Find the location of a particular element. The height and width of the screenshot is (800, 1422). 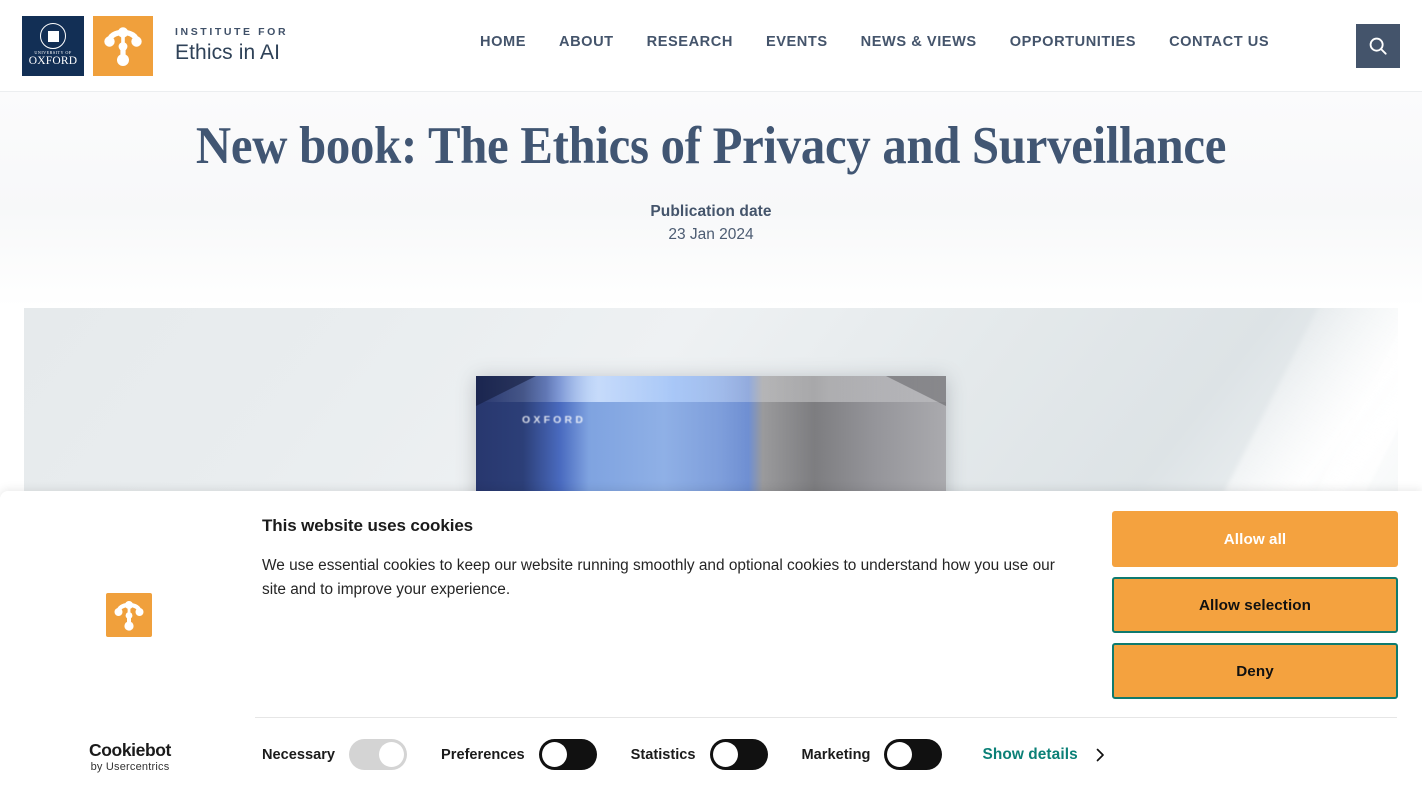

toggle-statistics is located at coordinates (738, 754).